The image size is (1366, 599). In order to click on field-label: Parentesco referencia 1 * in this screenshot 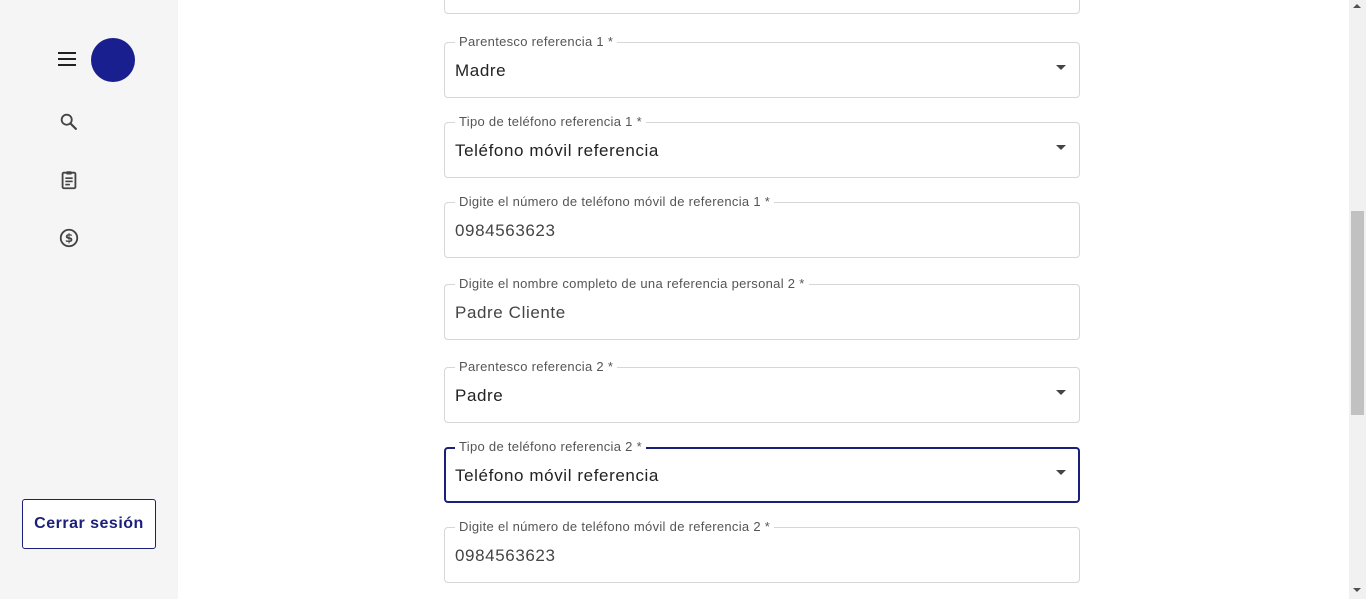, I will do `click(536, 41)`.